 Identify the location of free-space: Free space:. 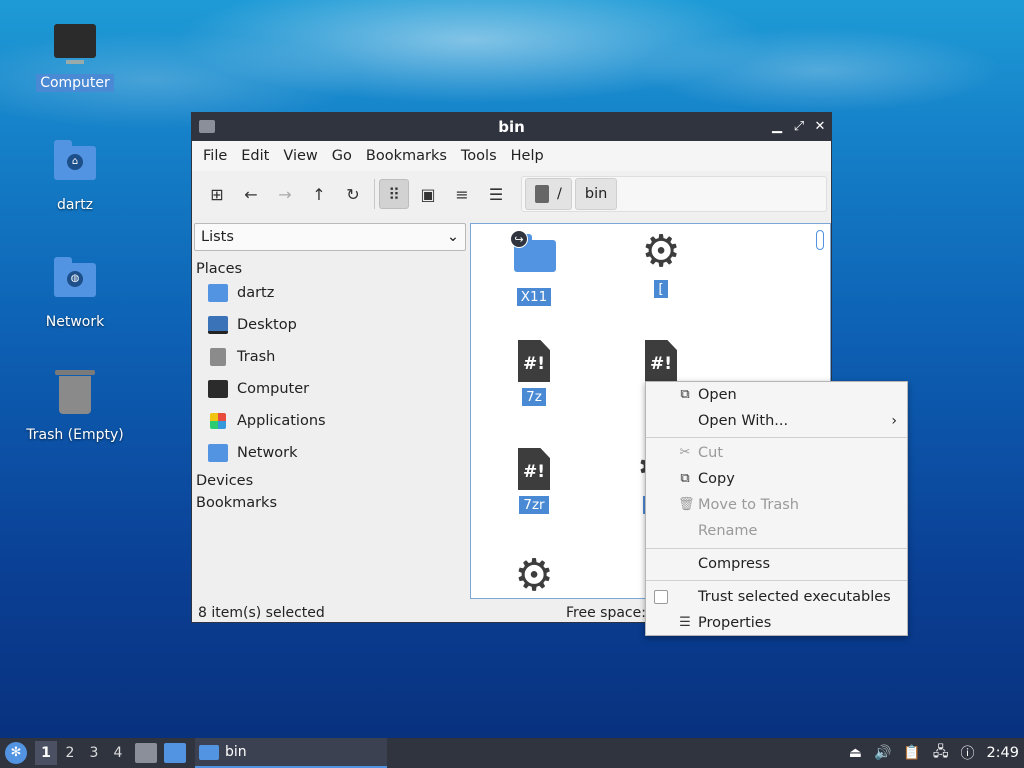
(606, 613).